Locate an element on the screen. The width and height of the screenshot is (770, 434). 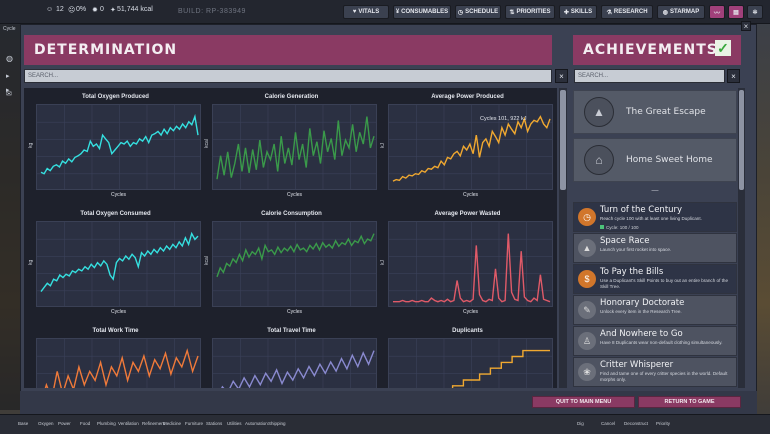
cap-icon: ✎ is located at coordinates (587, 310).